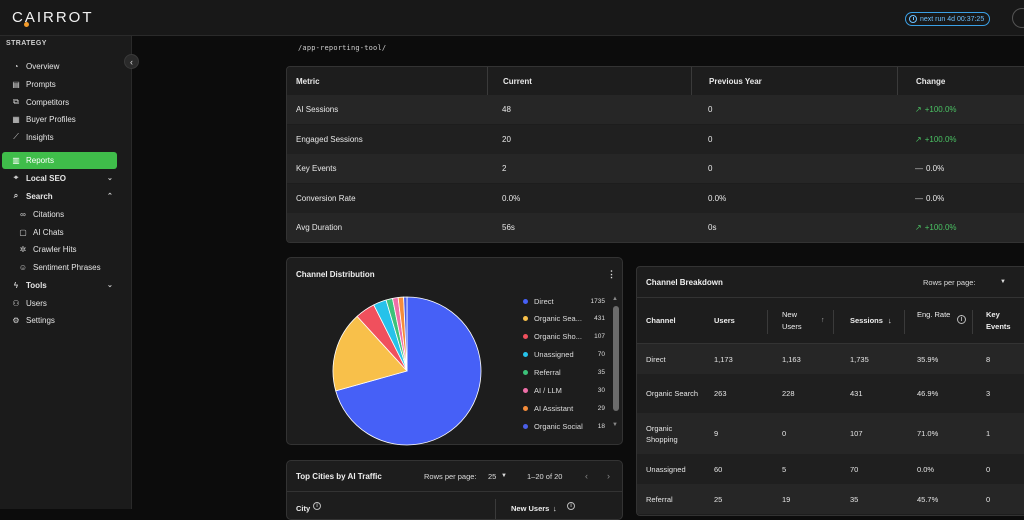 This screenshot has height=520, width=1024. What do you see at coordinates (928, 433) in the screenshot?
I see `table-cell: 71.0%` at bounding box center [928, 433].